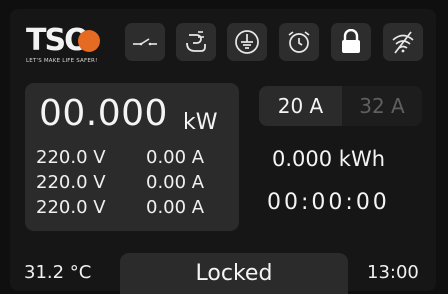 This screenshot has height=294, width=448. What do you see at coordinates (58, 272) in the screenshot?
I see `temperature: 31.2 °C` at bounding box center [58, 272].